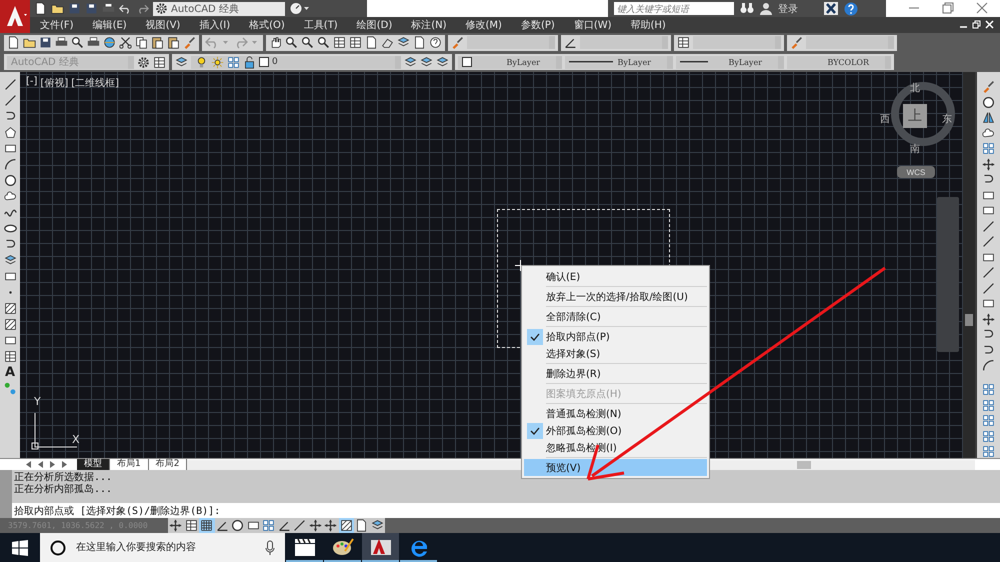  Describe the element at coordinates (275, 62) in the screenshot. I see `layer-name: 0` at that location.